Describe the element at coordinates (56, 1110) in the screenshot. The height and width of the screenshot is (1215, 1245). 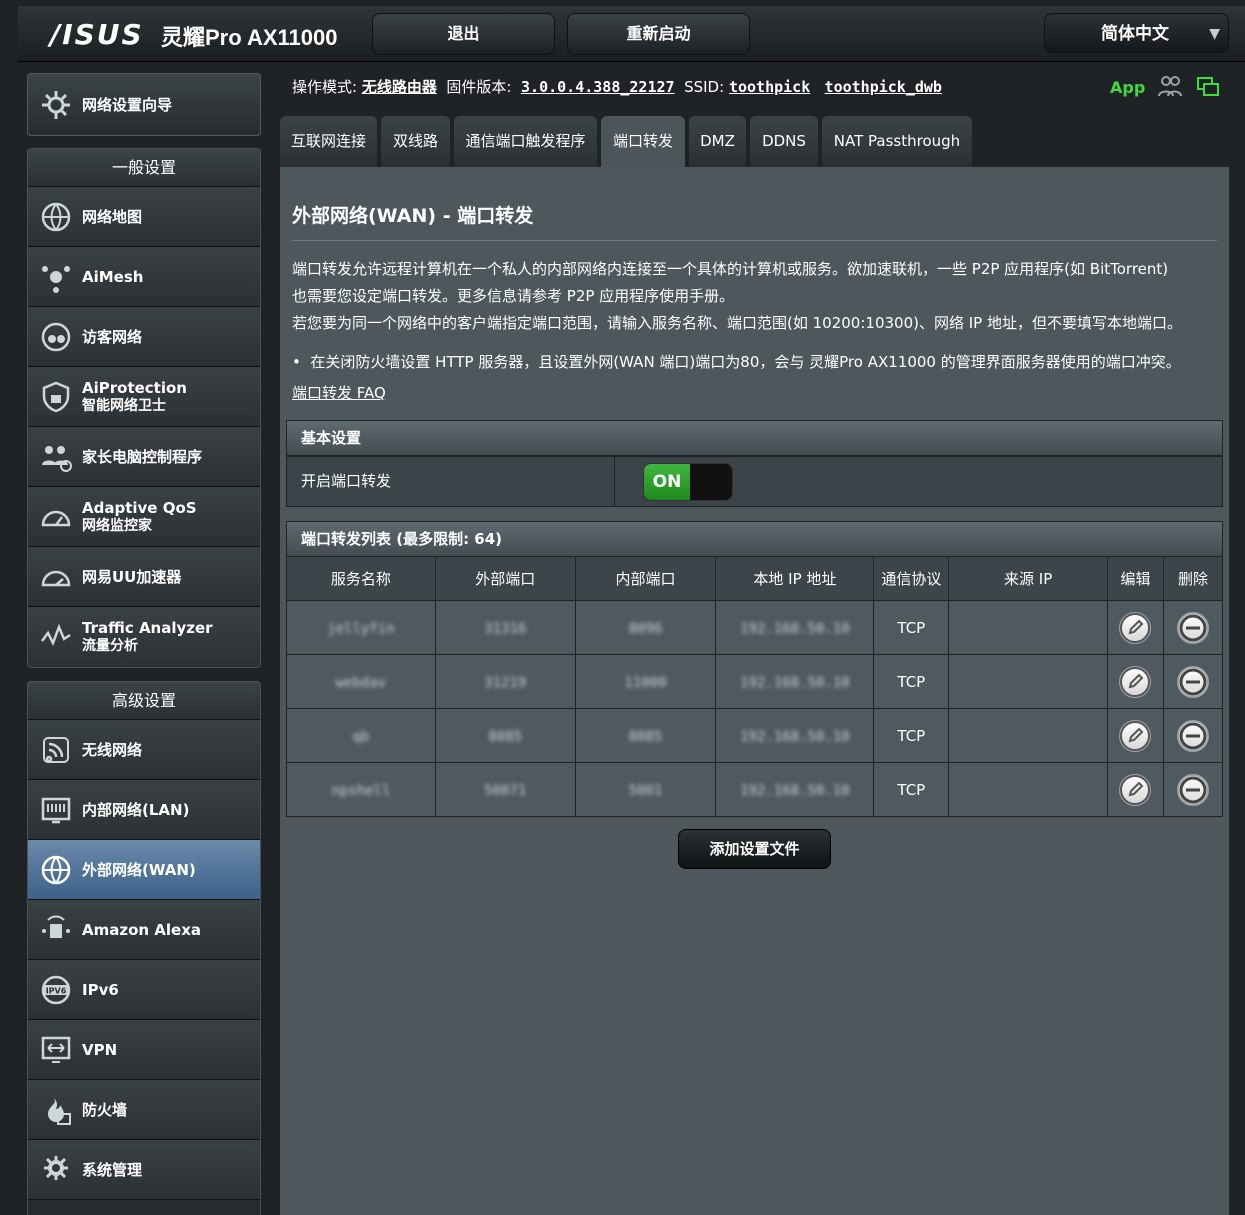
I see `firewall-icon` at that location.